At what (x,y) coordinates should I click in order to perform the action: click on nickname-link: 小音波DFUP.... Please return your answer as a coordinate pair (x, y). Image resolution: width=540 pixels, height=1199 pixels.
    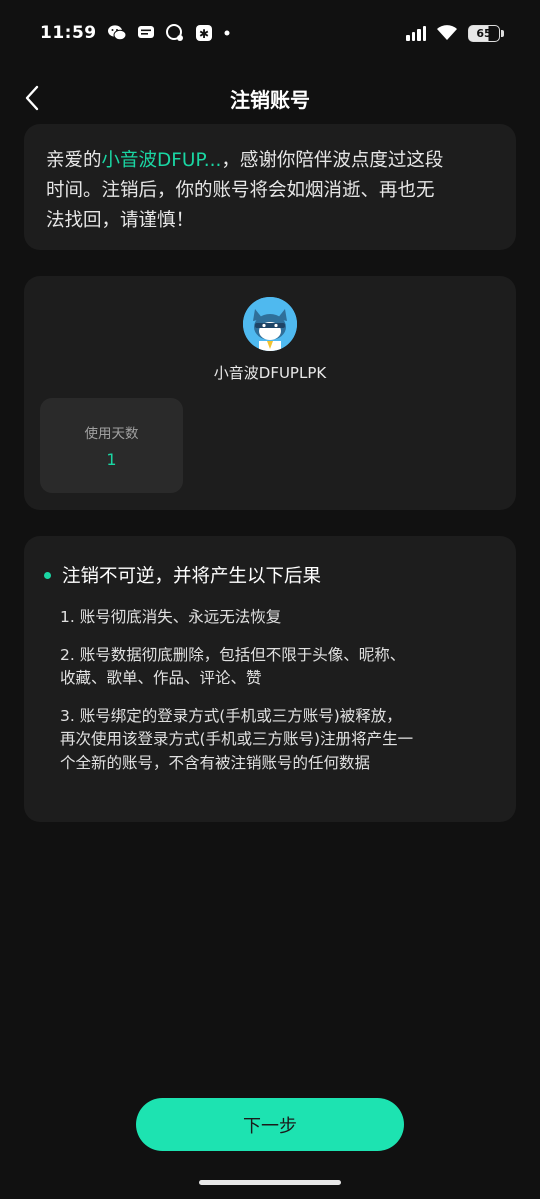
    Looking at the image, I should click on (161, 160).